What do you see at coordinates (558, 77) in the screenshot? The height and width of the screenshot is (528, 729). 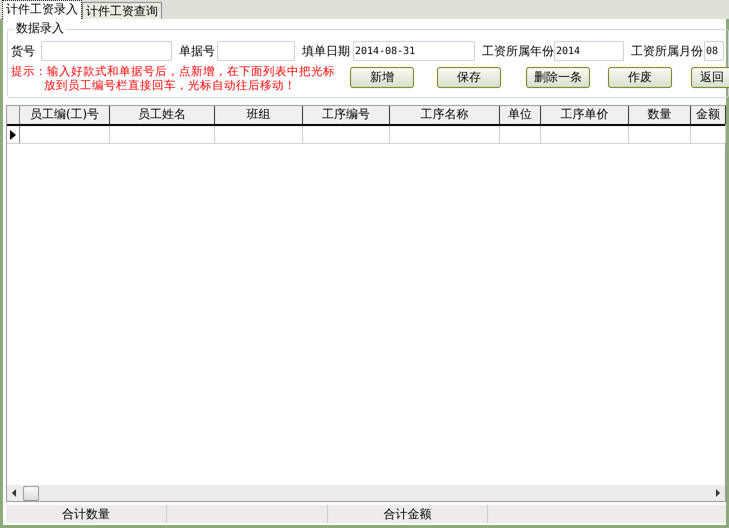 I see `action-button: 删除一条` at bounding box center [558, 77].